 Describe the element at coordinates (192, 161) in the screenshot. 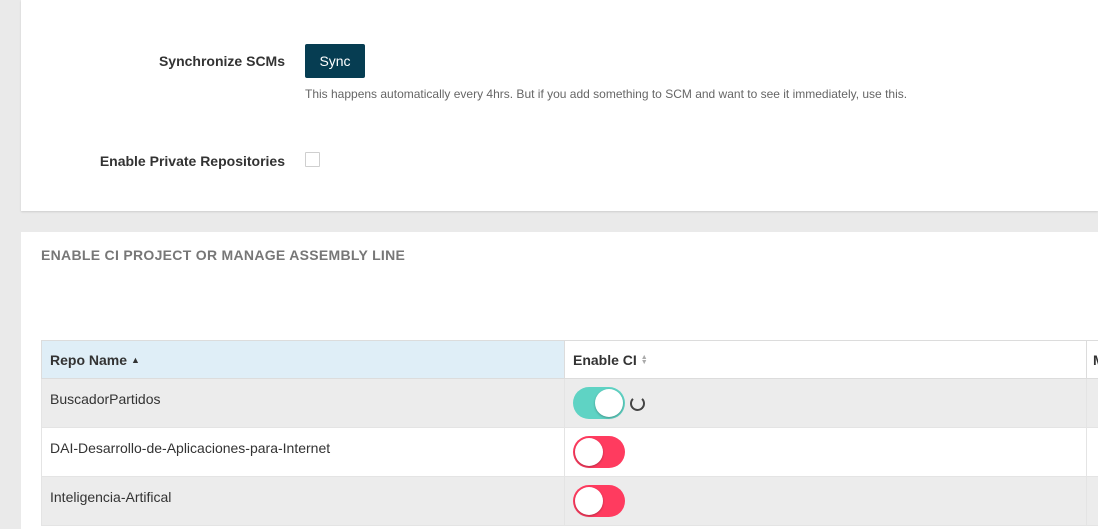

I see `private-repos-label: Enable Private Repositories` at that location.